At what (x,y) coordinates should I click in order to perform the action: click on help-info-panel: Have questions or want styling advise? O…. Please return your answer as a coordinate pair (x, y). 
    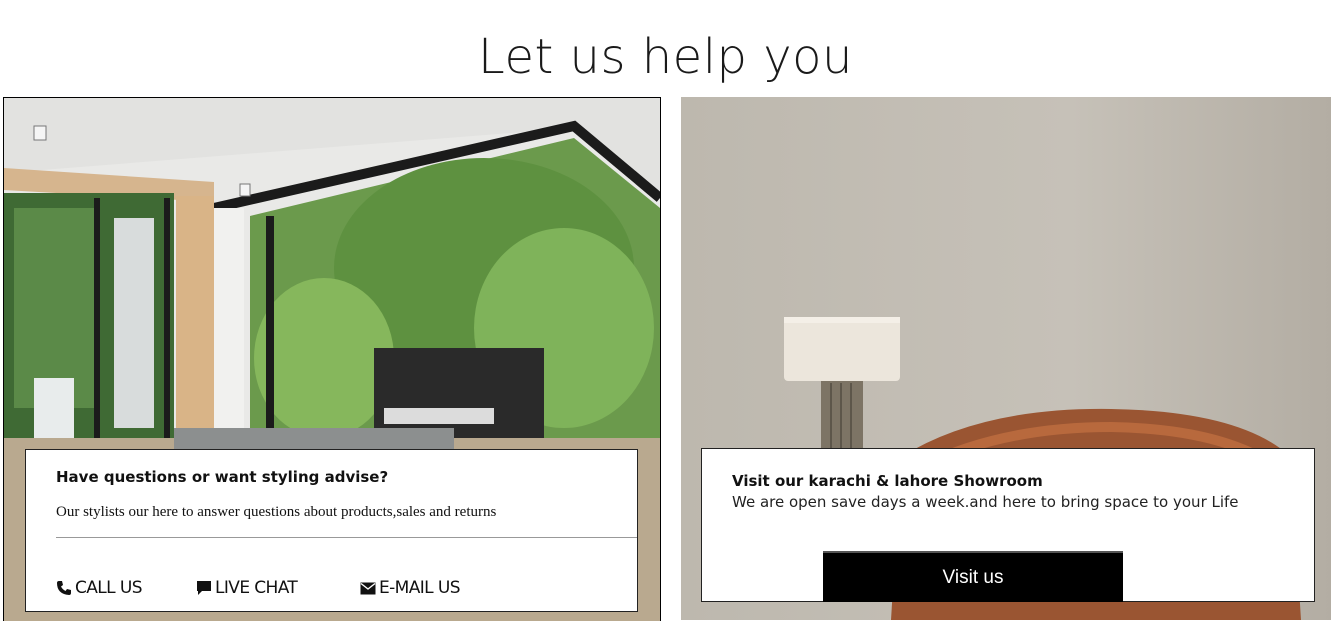
    Looking at the image, I should click on (331, 530).